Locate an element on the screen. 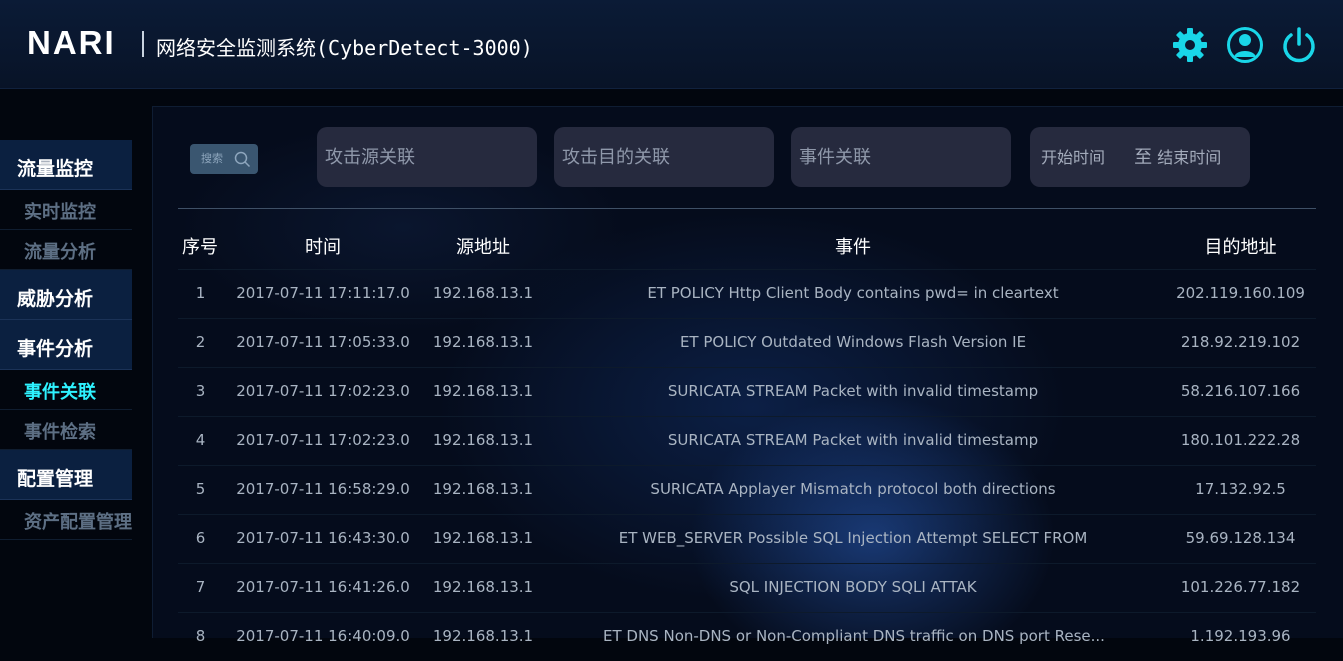 This screenshot has height=661, width=1343. cell-destination-address: 58.216.107.166 is located at coordinates (1240, 391).